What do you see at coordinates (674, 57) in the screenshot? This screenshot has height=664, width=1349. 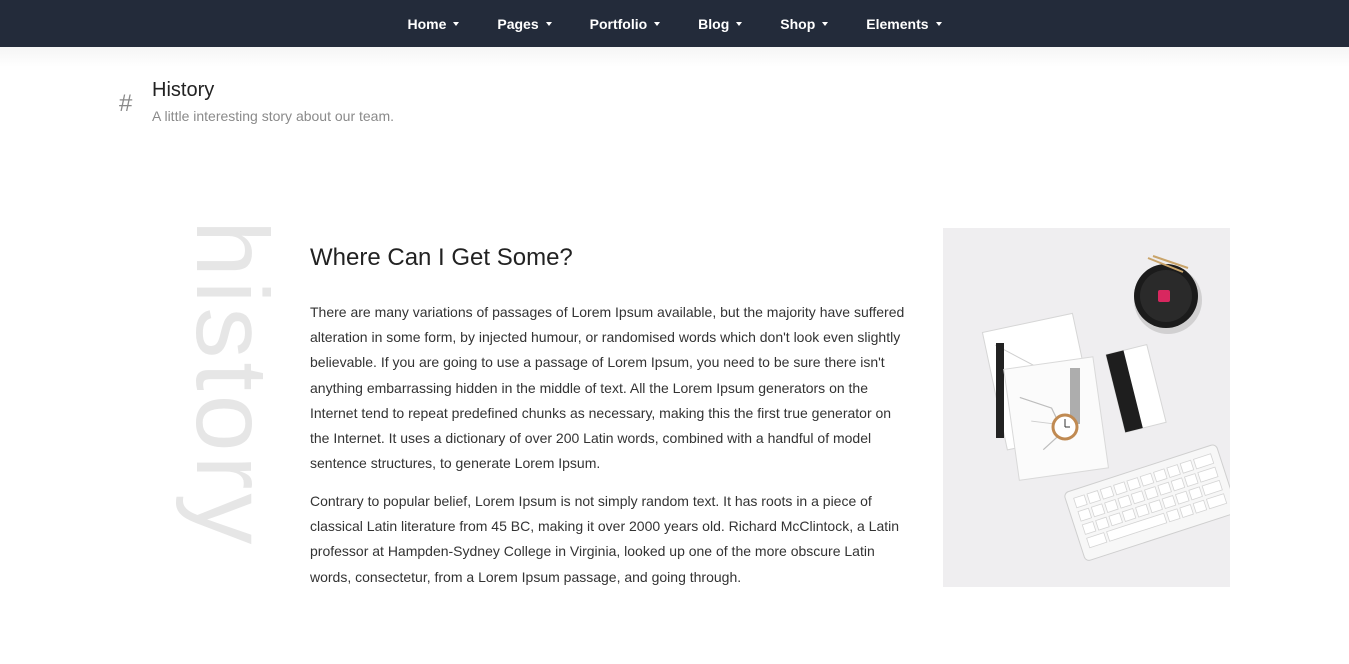 I see `nav-shadow` at bounding box center [674, 57].